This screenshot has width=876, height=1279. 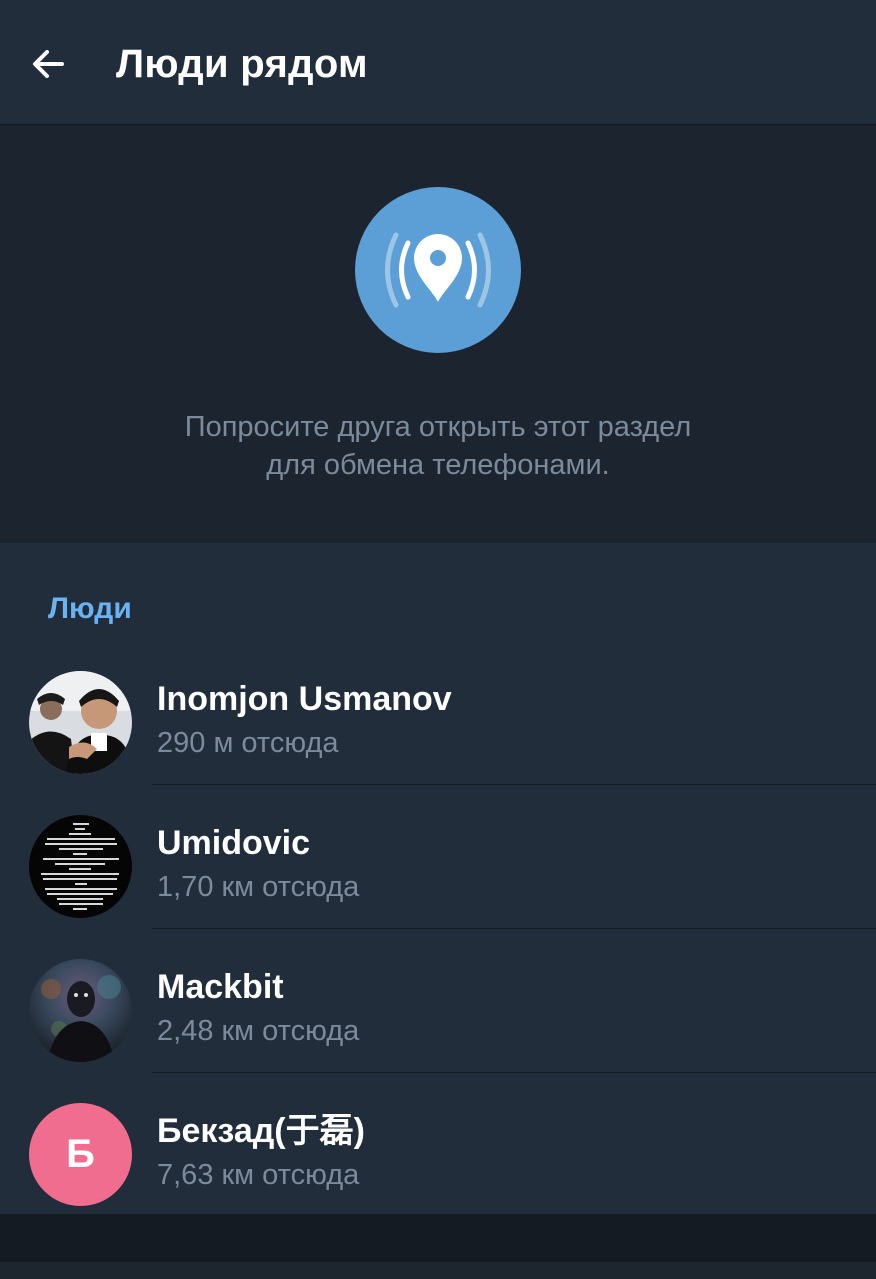 What do you see at coordinates (438, 427) in the screenshot?
I see `hero-line-1: Попросите друга открыть этот раздел` at bounding box center [438, 427].